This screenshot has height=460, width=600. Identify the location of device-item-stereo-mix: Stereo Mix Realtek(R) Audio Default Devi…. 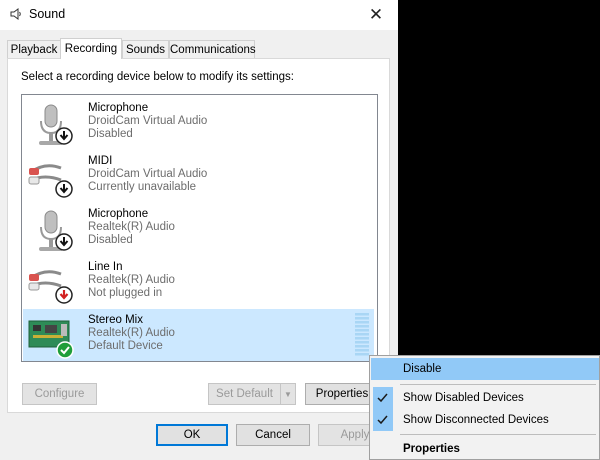
(198, 335).